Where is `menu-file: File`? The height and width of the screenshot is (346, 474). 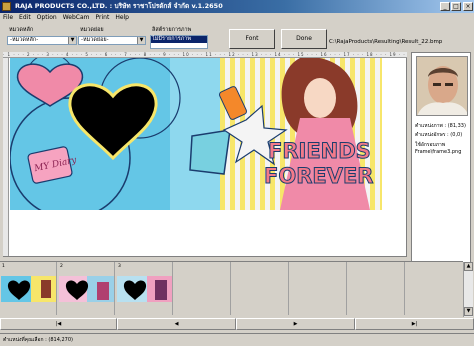
menu-file: File is located at coordinates (8, 18).